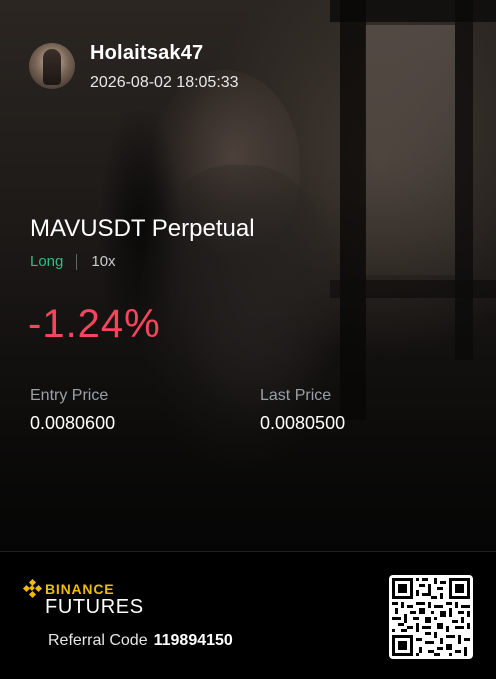 The height and width of the screenshot is (679, 496). Describe the element at coordinates (77, 261) in the screenshot. I see `side-divider` at that location.